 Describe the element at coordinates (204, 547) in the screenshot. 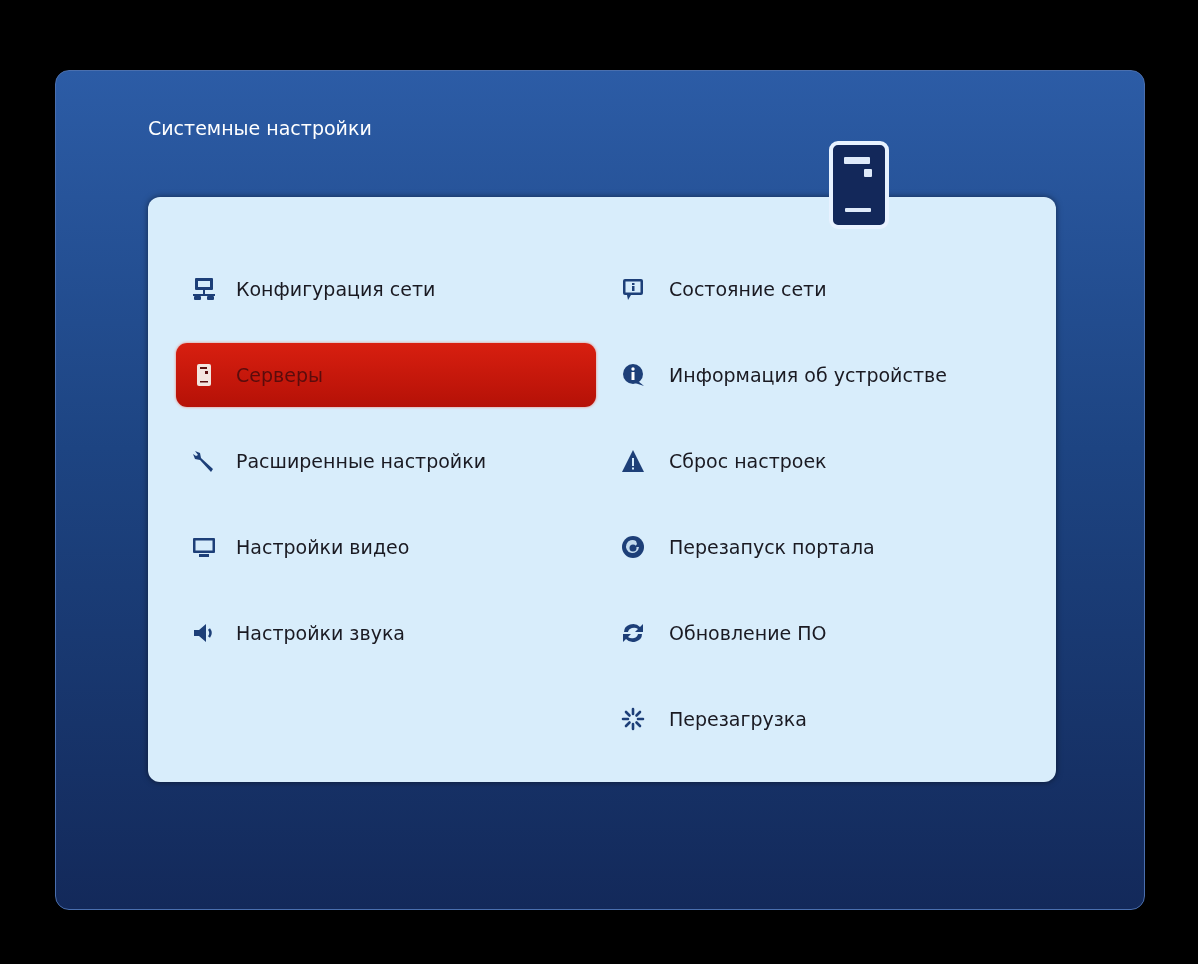

I see `monitor-icon` at that location.